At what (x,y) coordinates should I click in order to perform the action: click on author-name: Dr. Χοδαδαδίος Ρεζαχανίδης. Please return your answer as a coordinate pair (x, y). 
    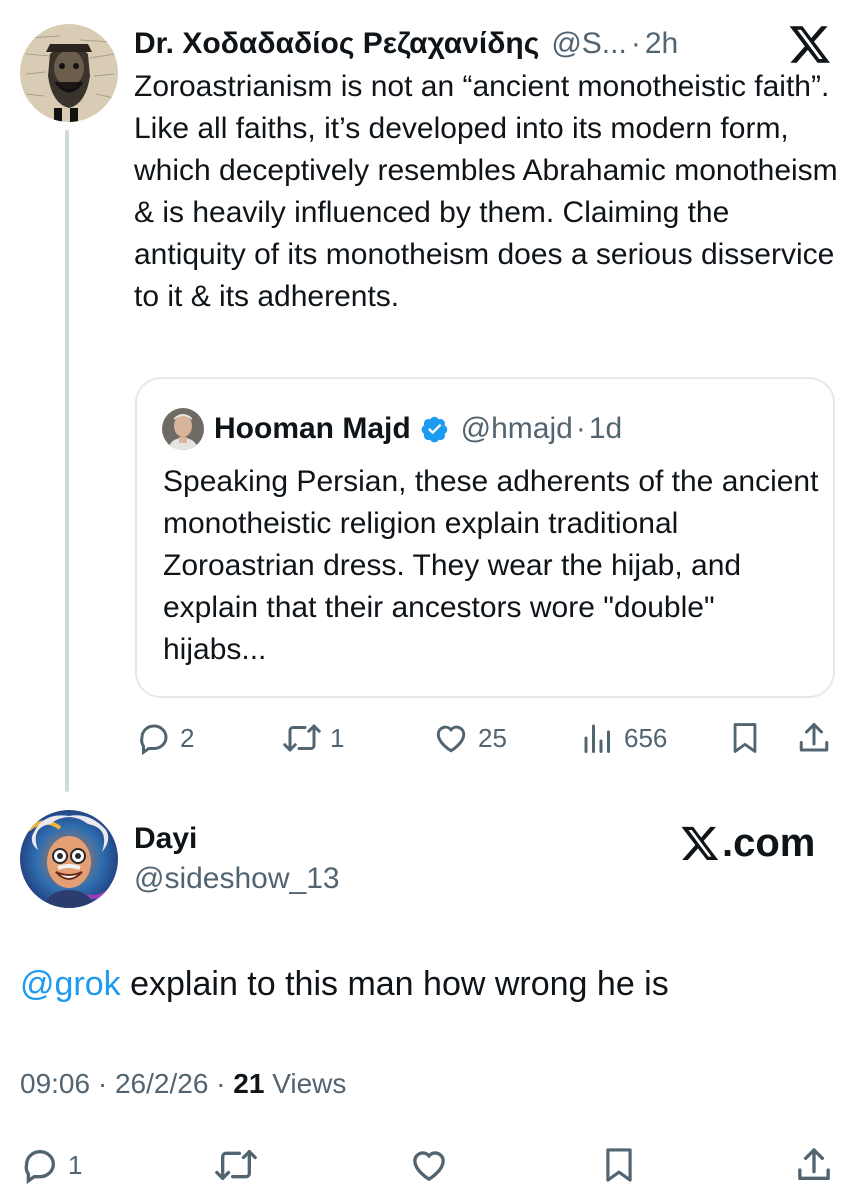
    Looking at the image, I should click on (336, 44).